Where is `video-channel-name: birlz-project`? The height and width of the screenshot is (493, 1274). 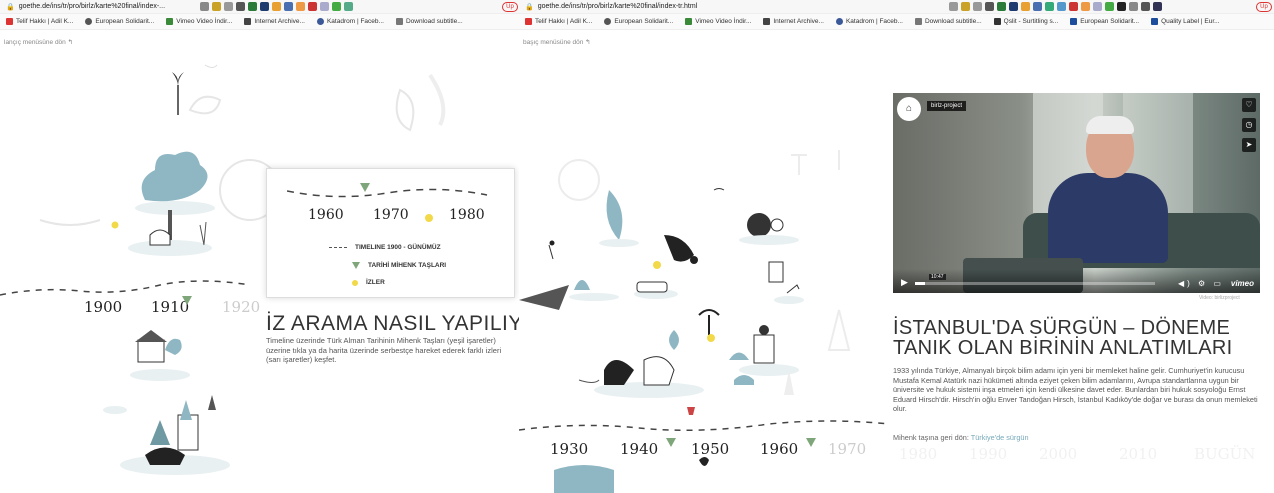
video-channel-name: birlz-project is located at coordinates (947, 106).